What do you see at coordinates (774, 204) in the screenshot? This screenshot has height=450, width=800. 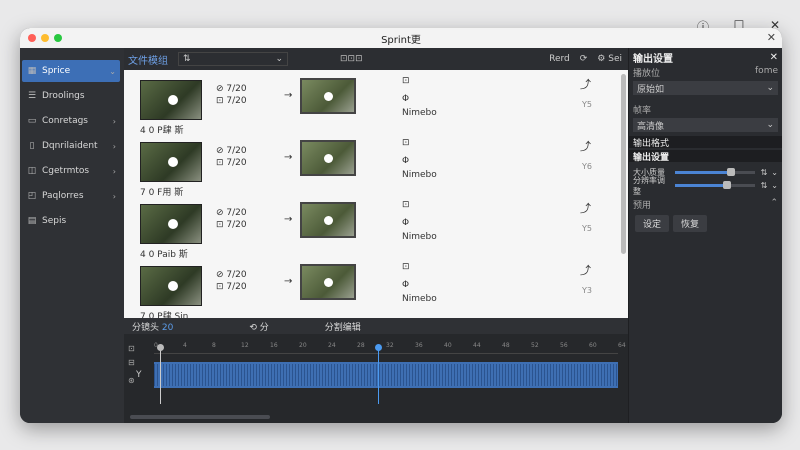 I see `chevron-up-icon: ⌃` at bounding box center [774, 204].